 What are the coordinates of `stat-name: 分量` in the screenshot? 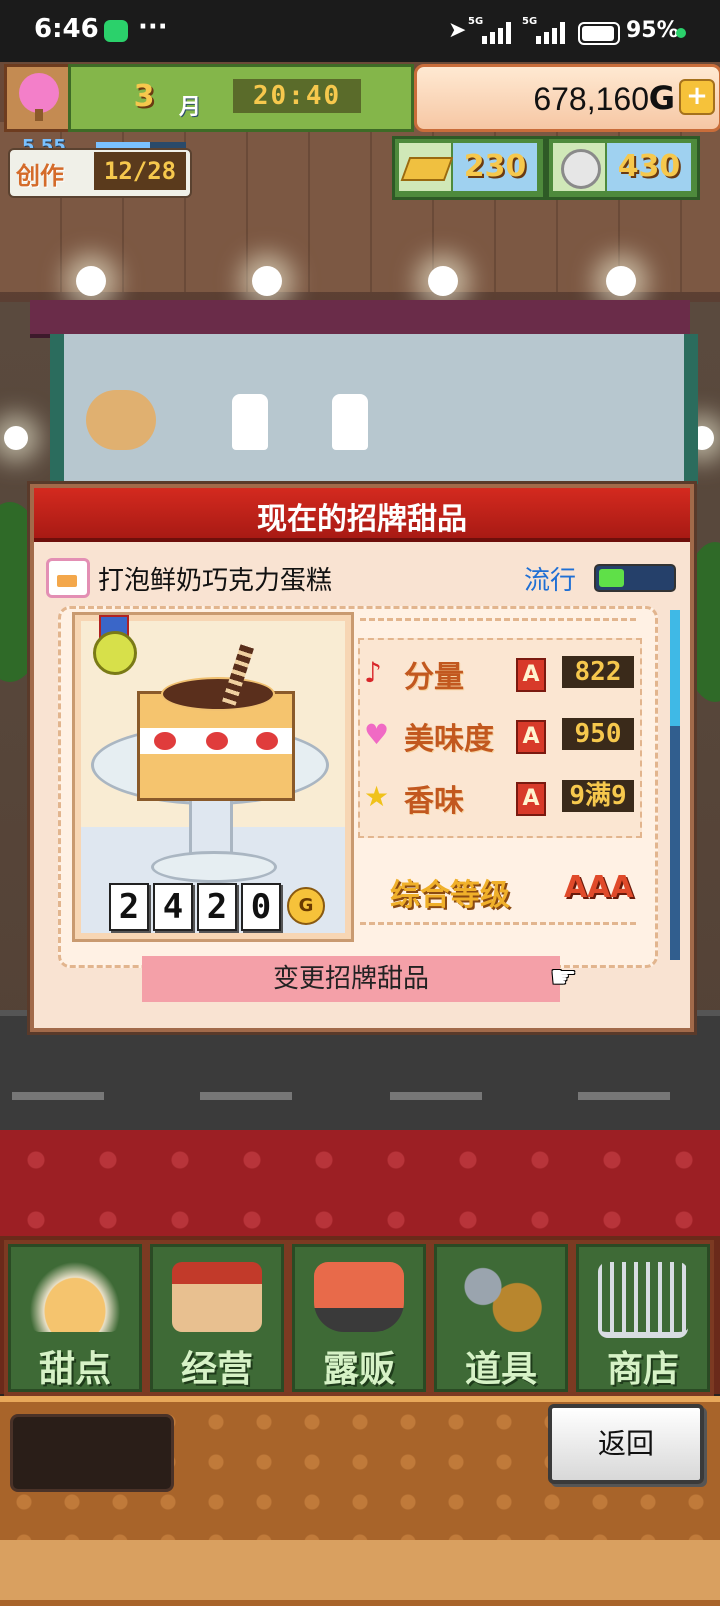 It's located at (434, 677).